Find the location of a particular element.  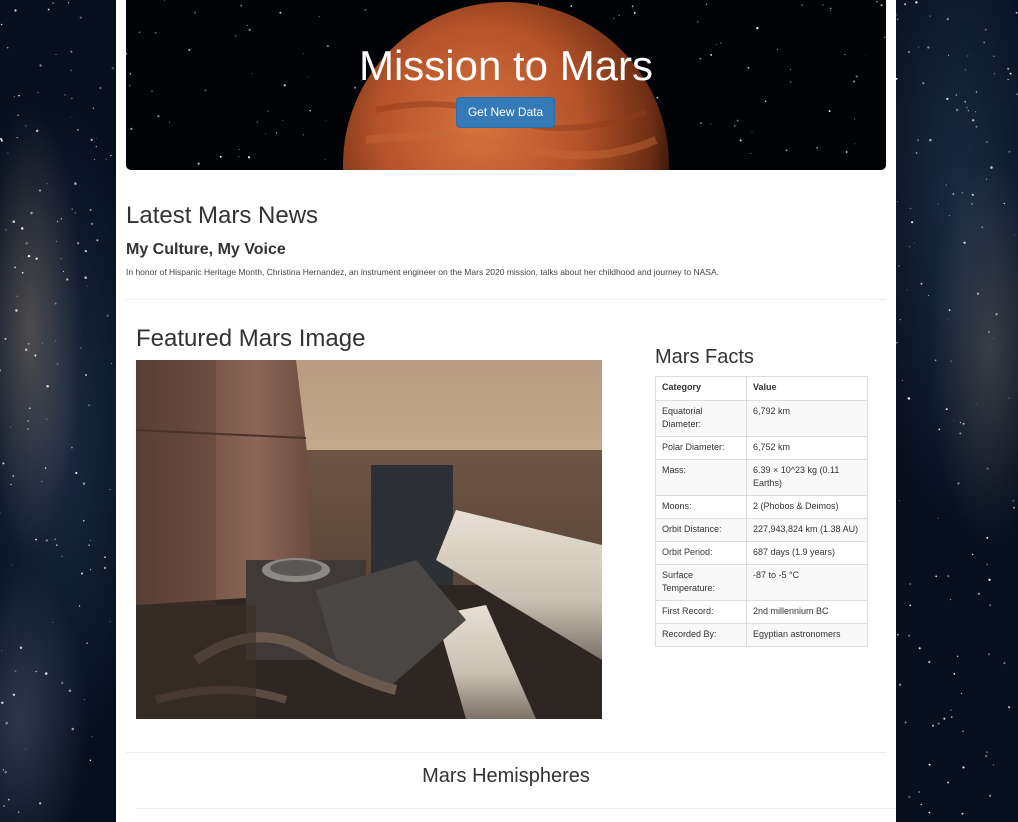

table-header-value: Value is located at coordinates (807, 388).